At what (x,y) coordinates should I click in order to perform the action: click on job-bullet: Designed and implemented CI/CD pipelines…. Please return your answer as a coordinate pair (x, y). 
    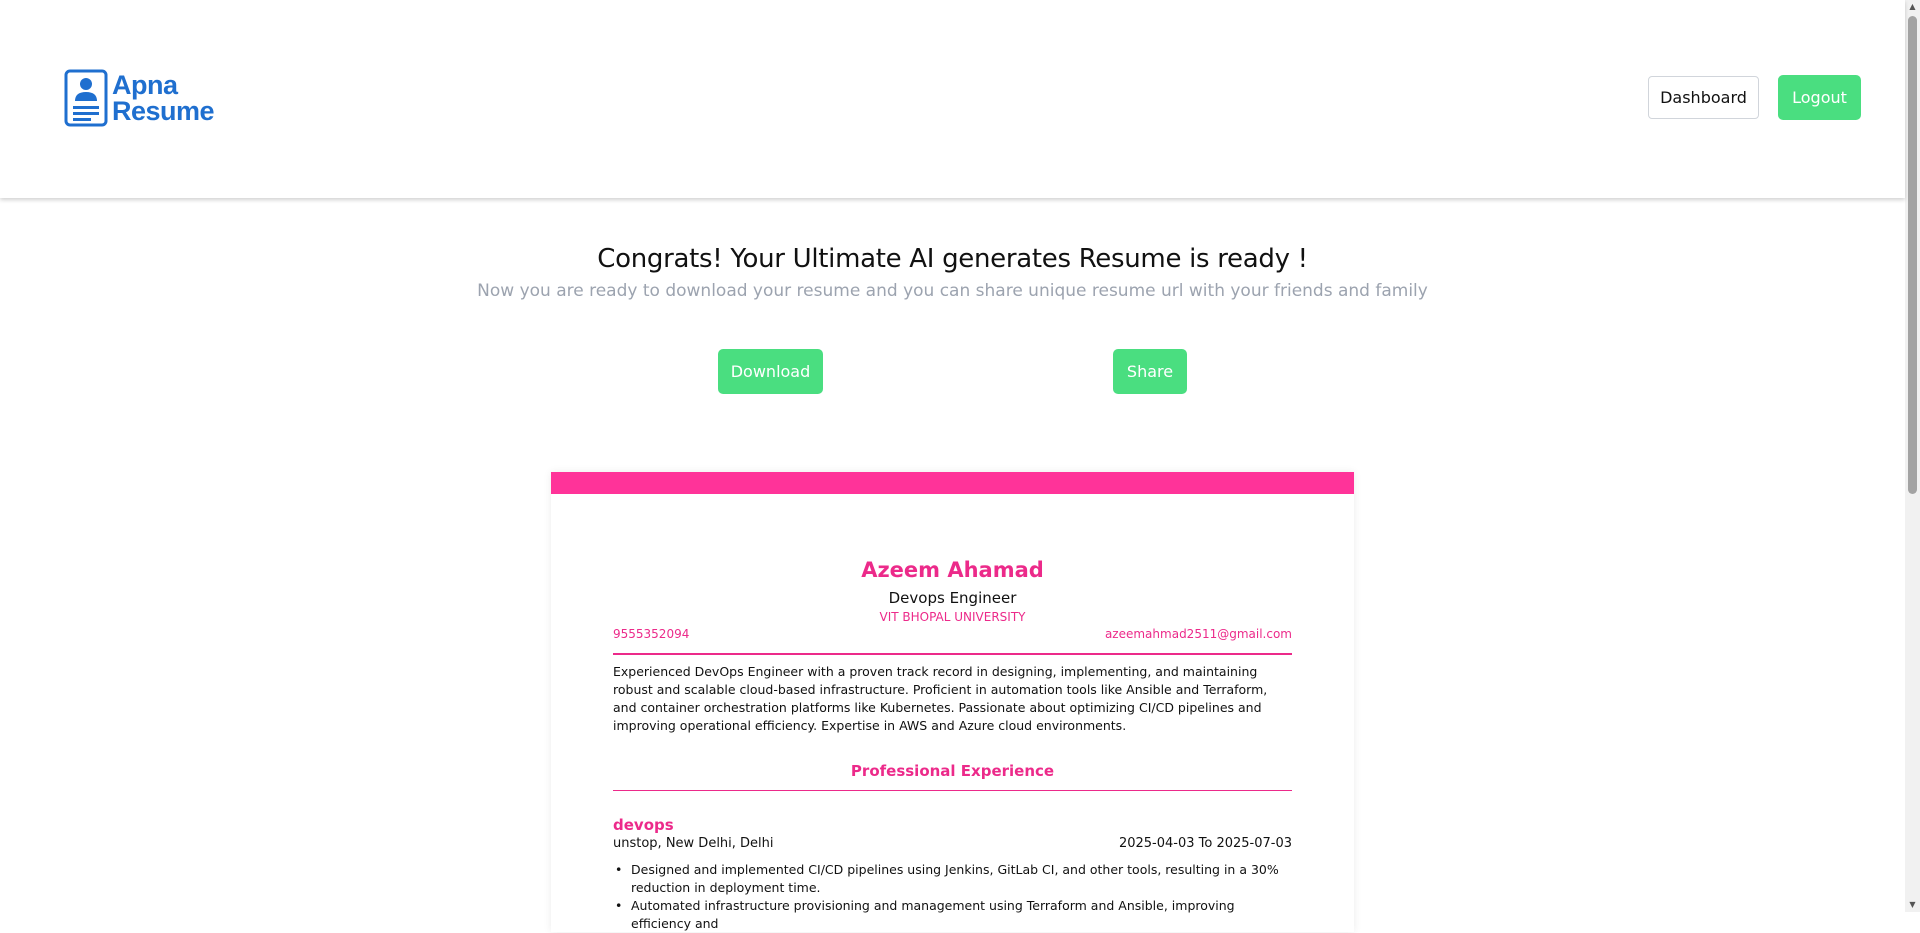
    Looking at the image, I should click on (952, 879).